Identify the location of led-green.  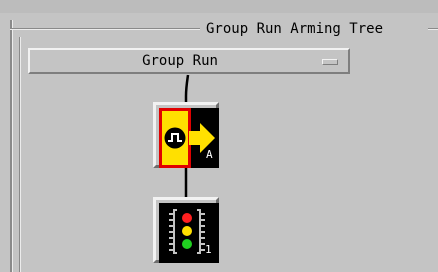
(187, 244).